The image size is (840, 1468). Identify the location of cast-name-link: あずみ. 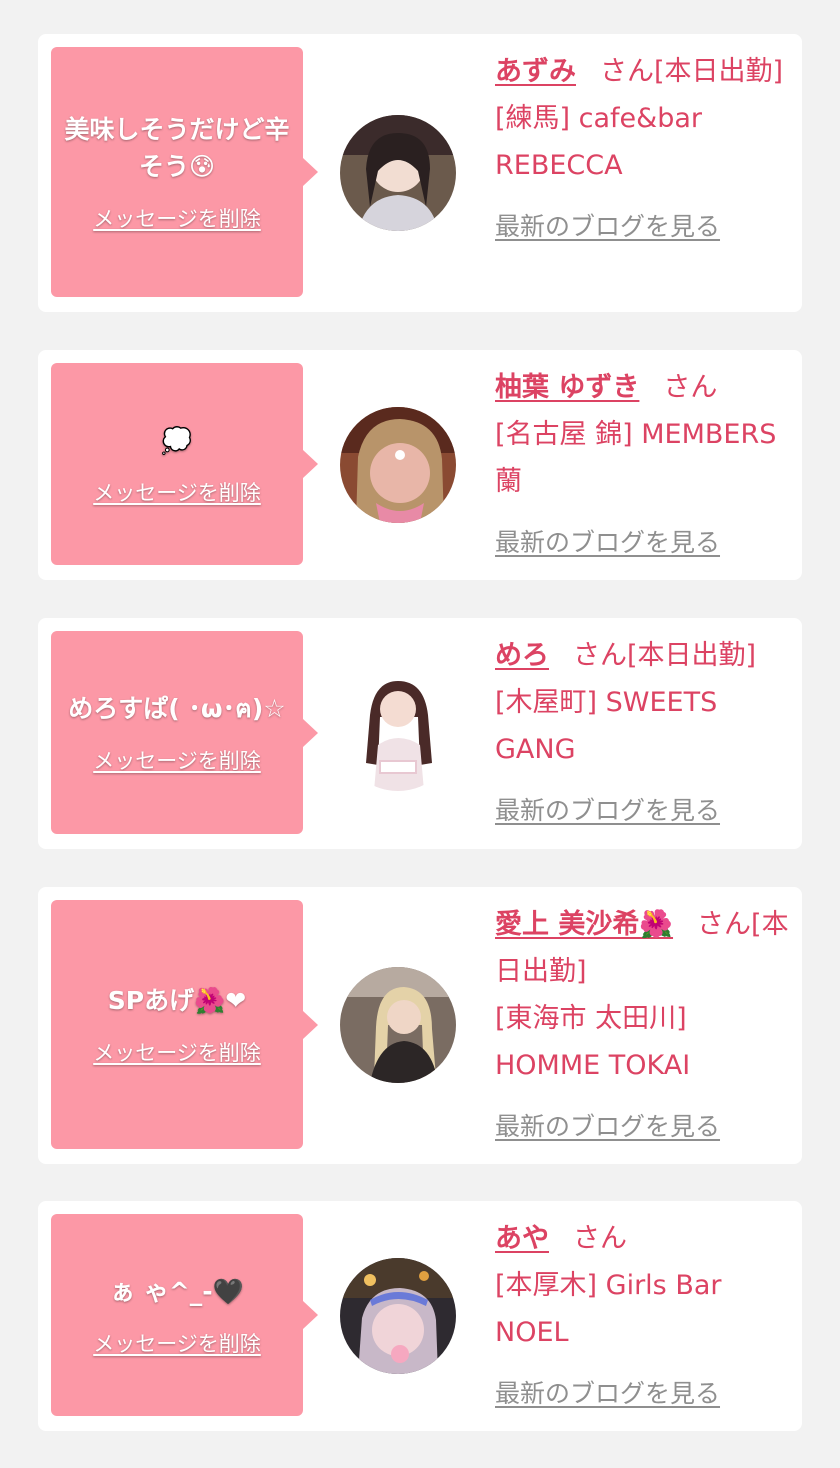
(535, 71).